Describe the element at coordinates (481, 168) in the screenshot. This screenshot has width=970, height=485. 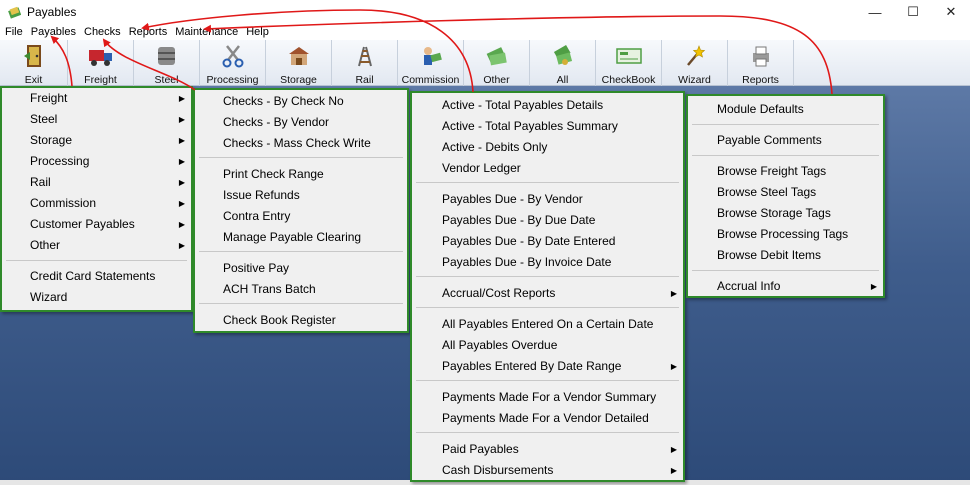
I see `menu-item-label: Vendor Ledger` at that location.